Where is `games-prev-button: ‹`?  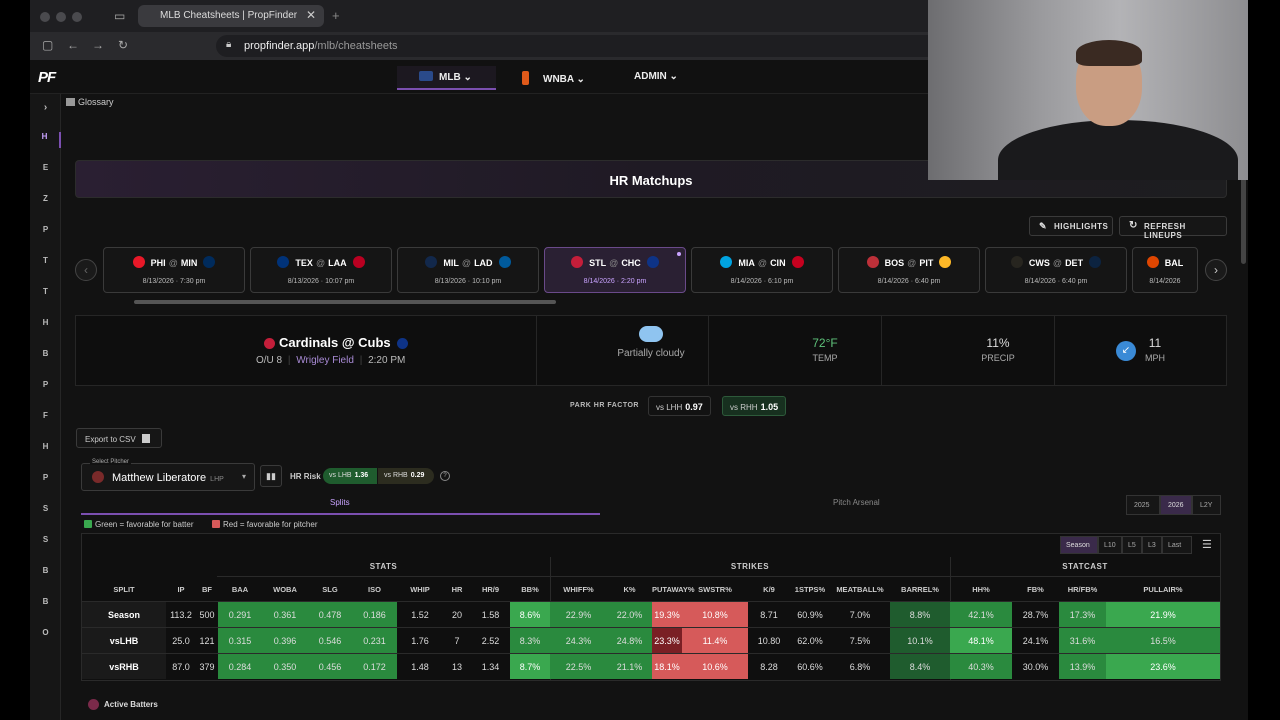
games-prev-button: ‹ is located at coordinates (86, 270).